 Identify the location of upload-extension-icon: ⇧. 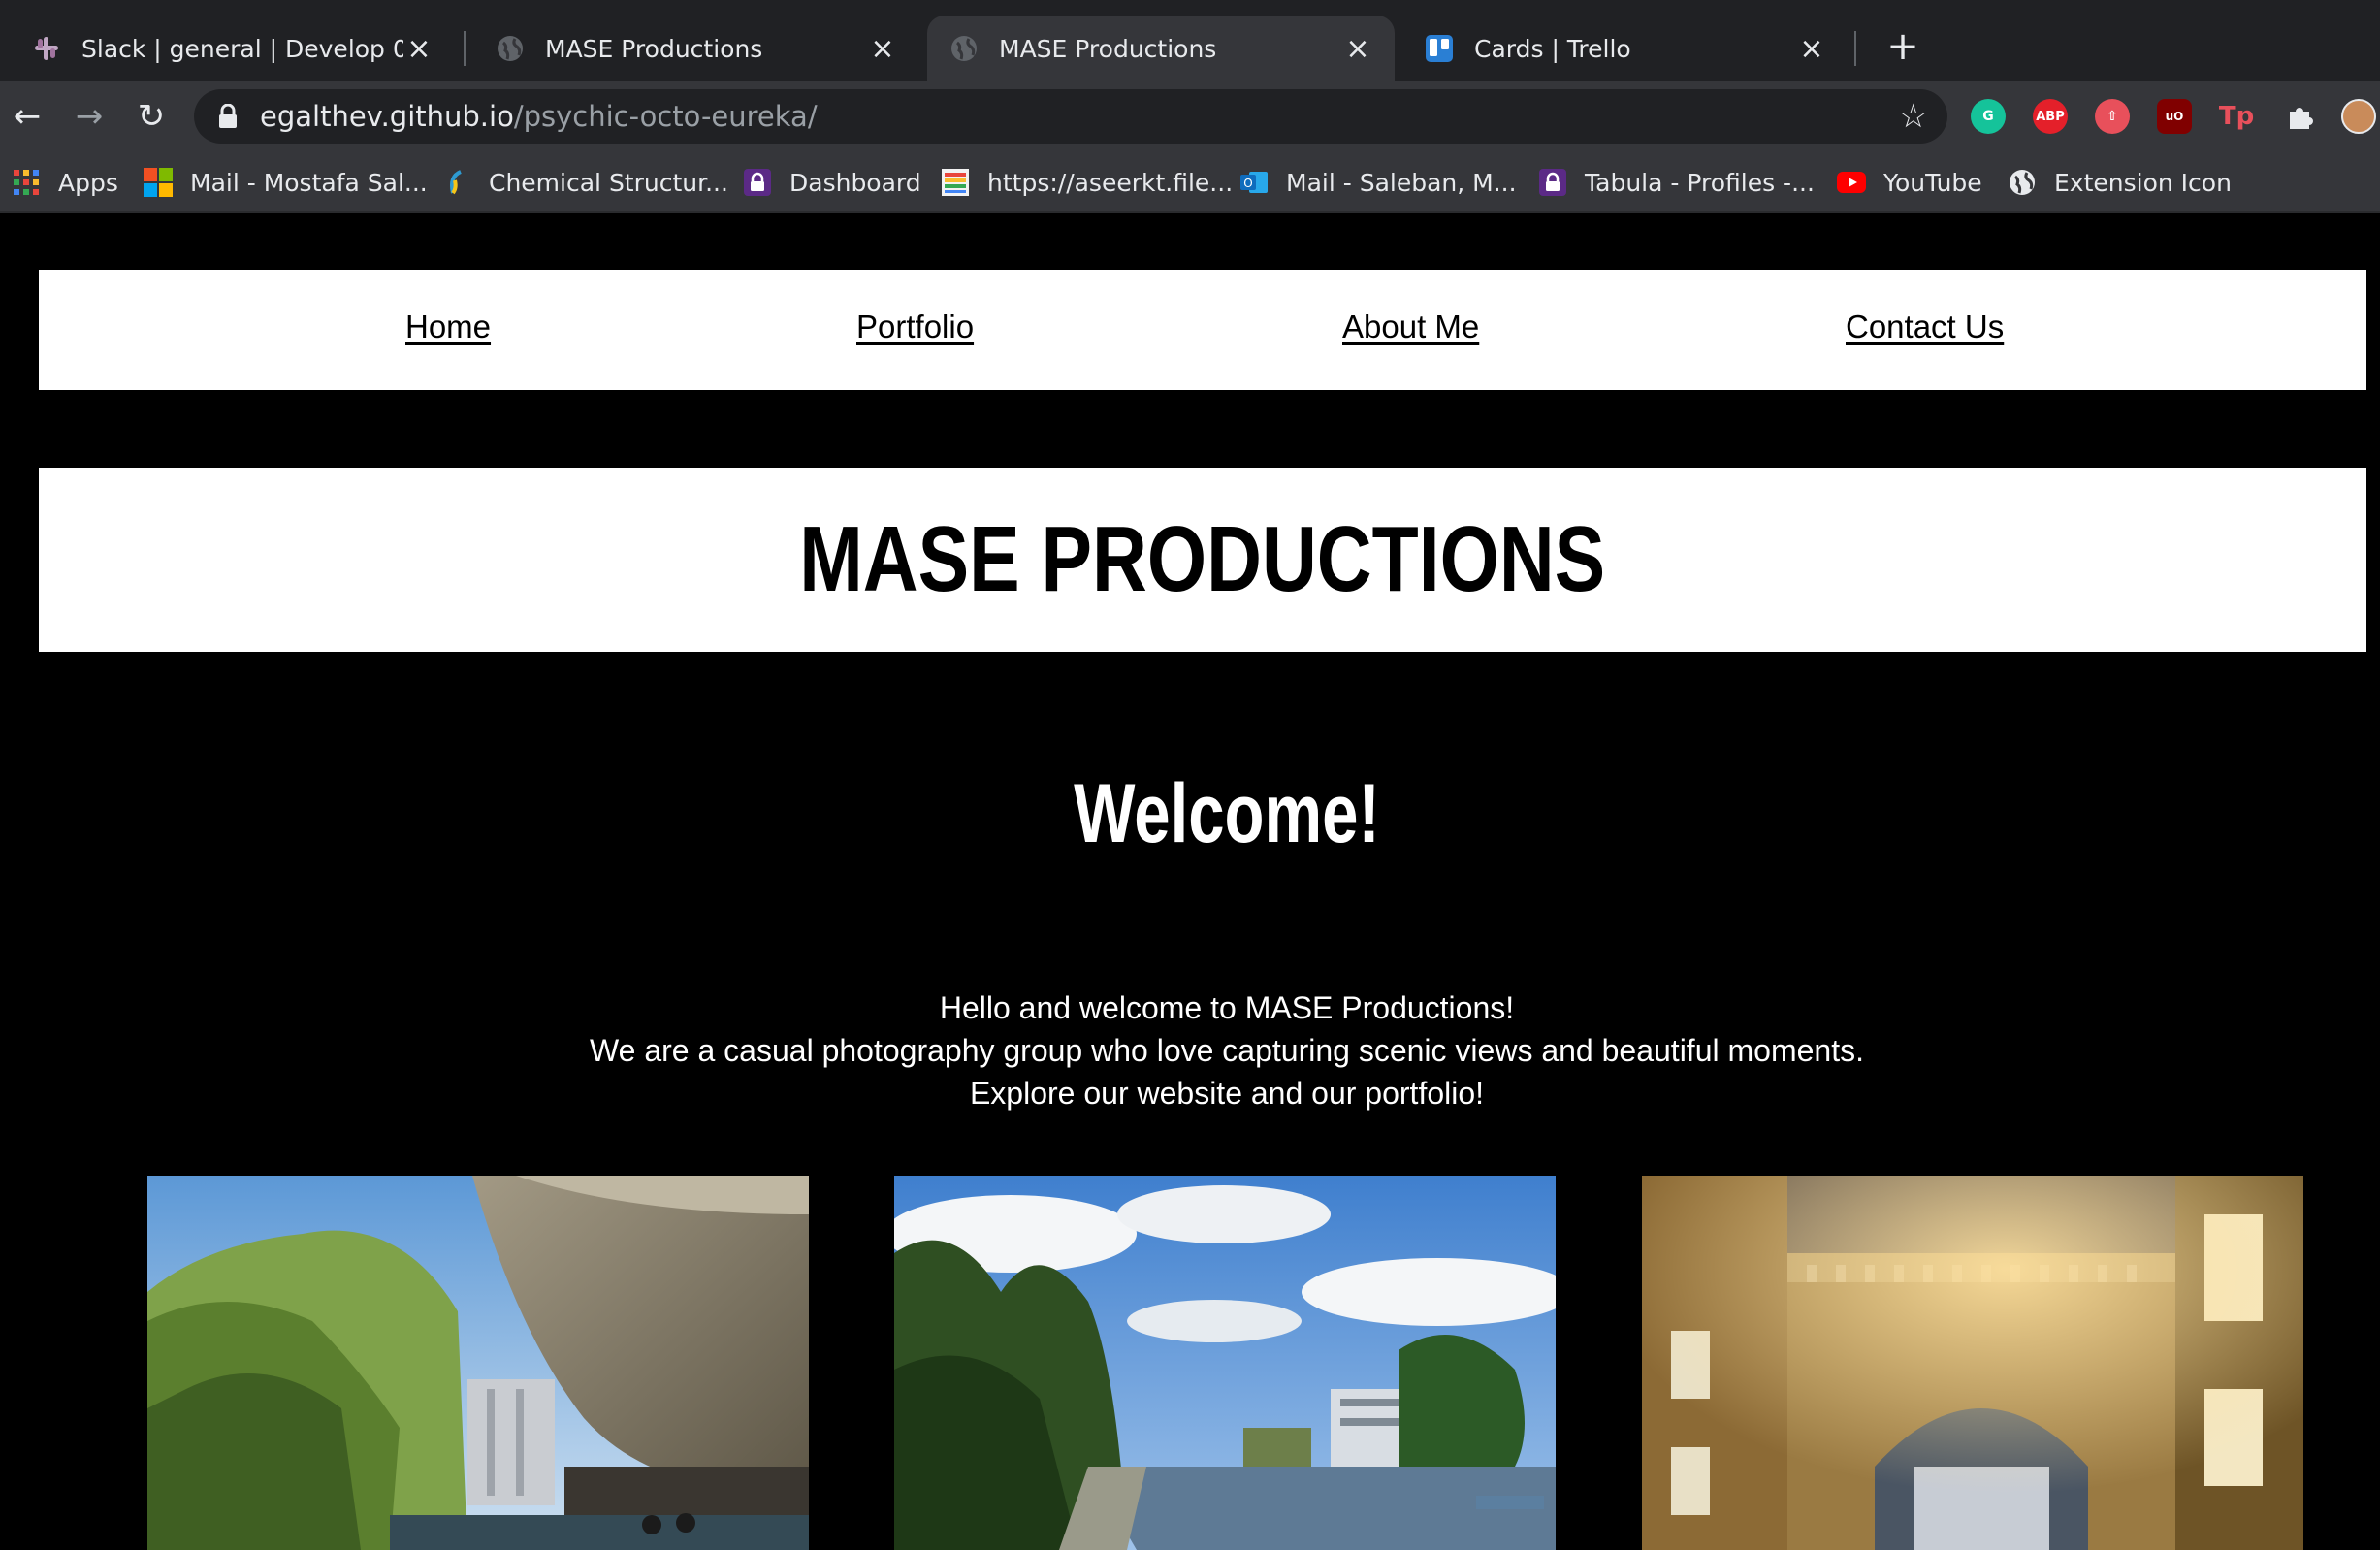
(2112, 116).